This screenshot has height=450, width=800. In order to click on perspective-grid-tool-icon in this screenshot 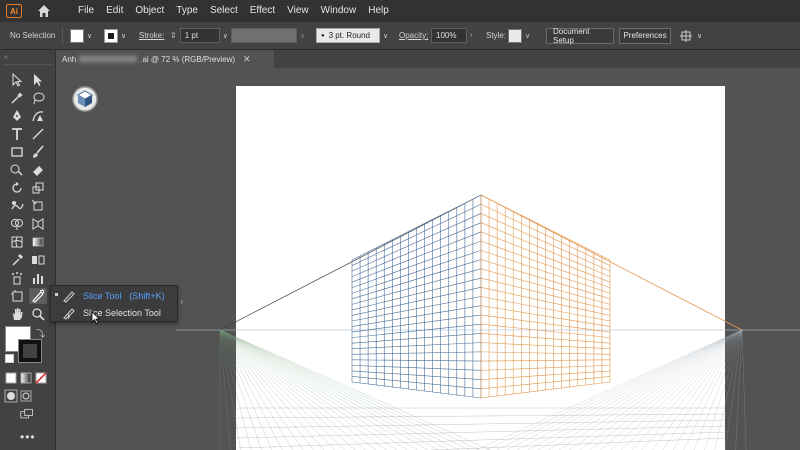, I will do `click(38, 224)`.